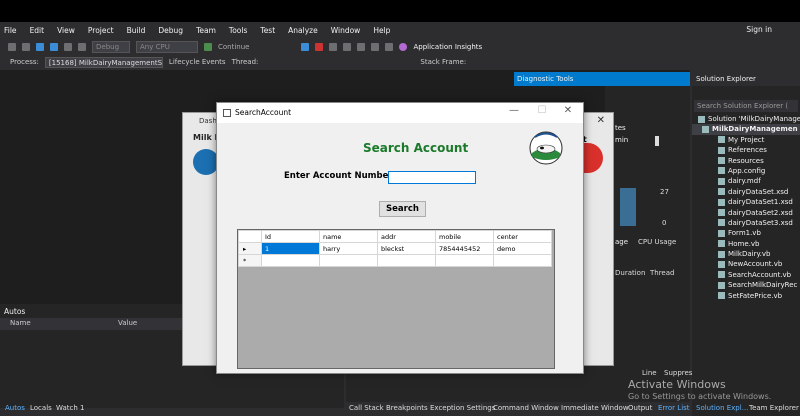 This screenshot has height=416, width=800. What do you see at coordinates (601, 120) in the screenshot?
I see `dashboard-close-icon: ✕` at bounding box center [601, 120].